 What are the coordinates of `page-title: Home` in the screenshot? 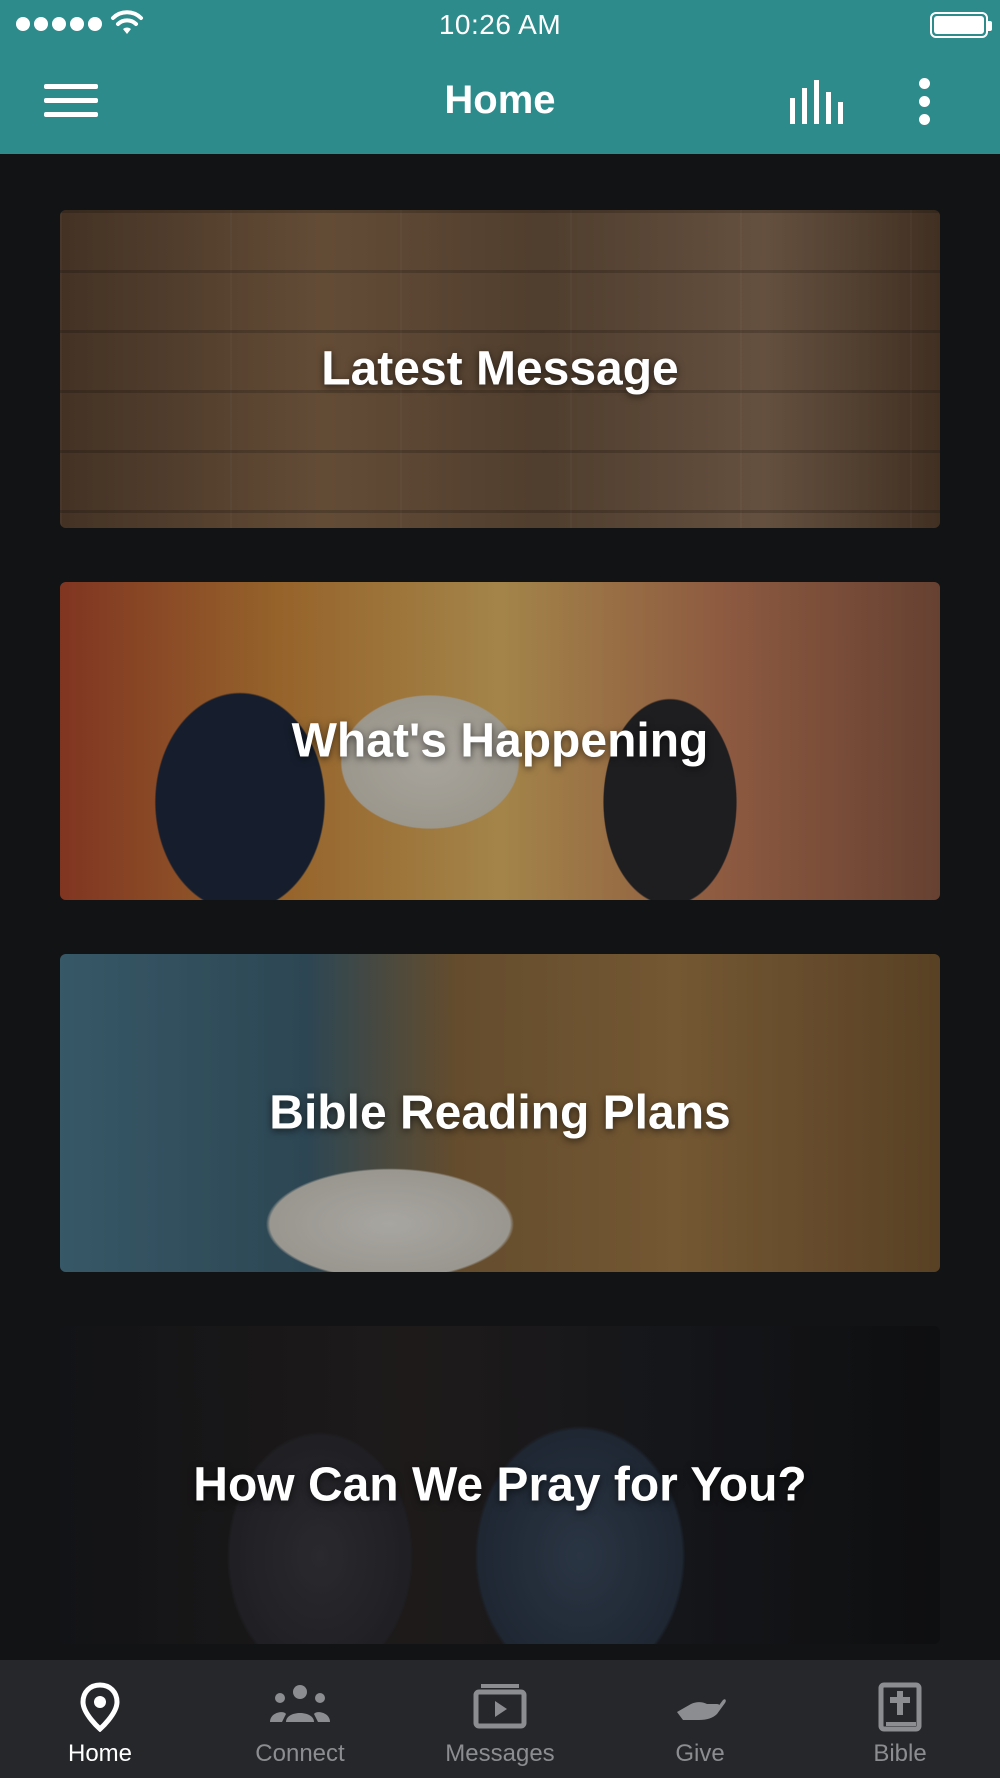 It's located at (500, 100).